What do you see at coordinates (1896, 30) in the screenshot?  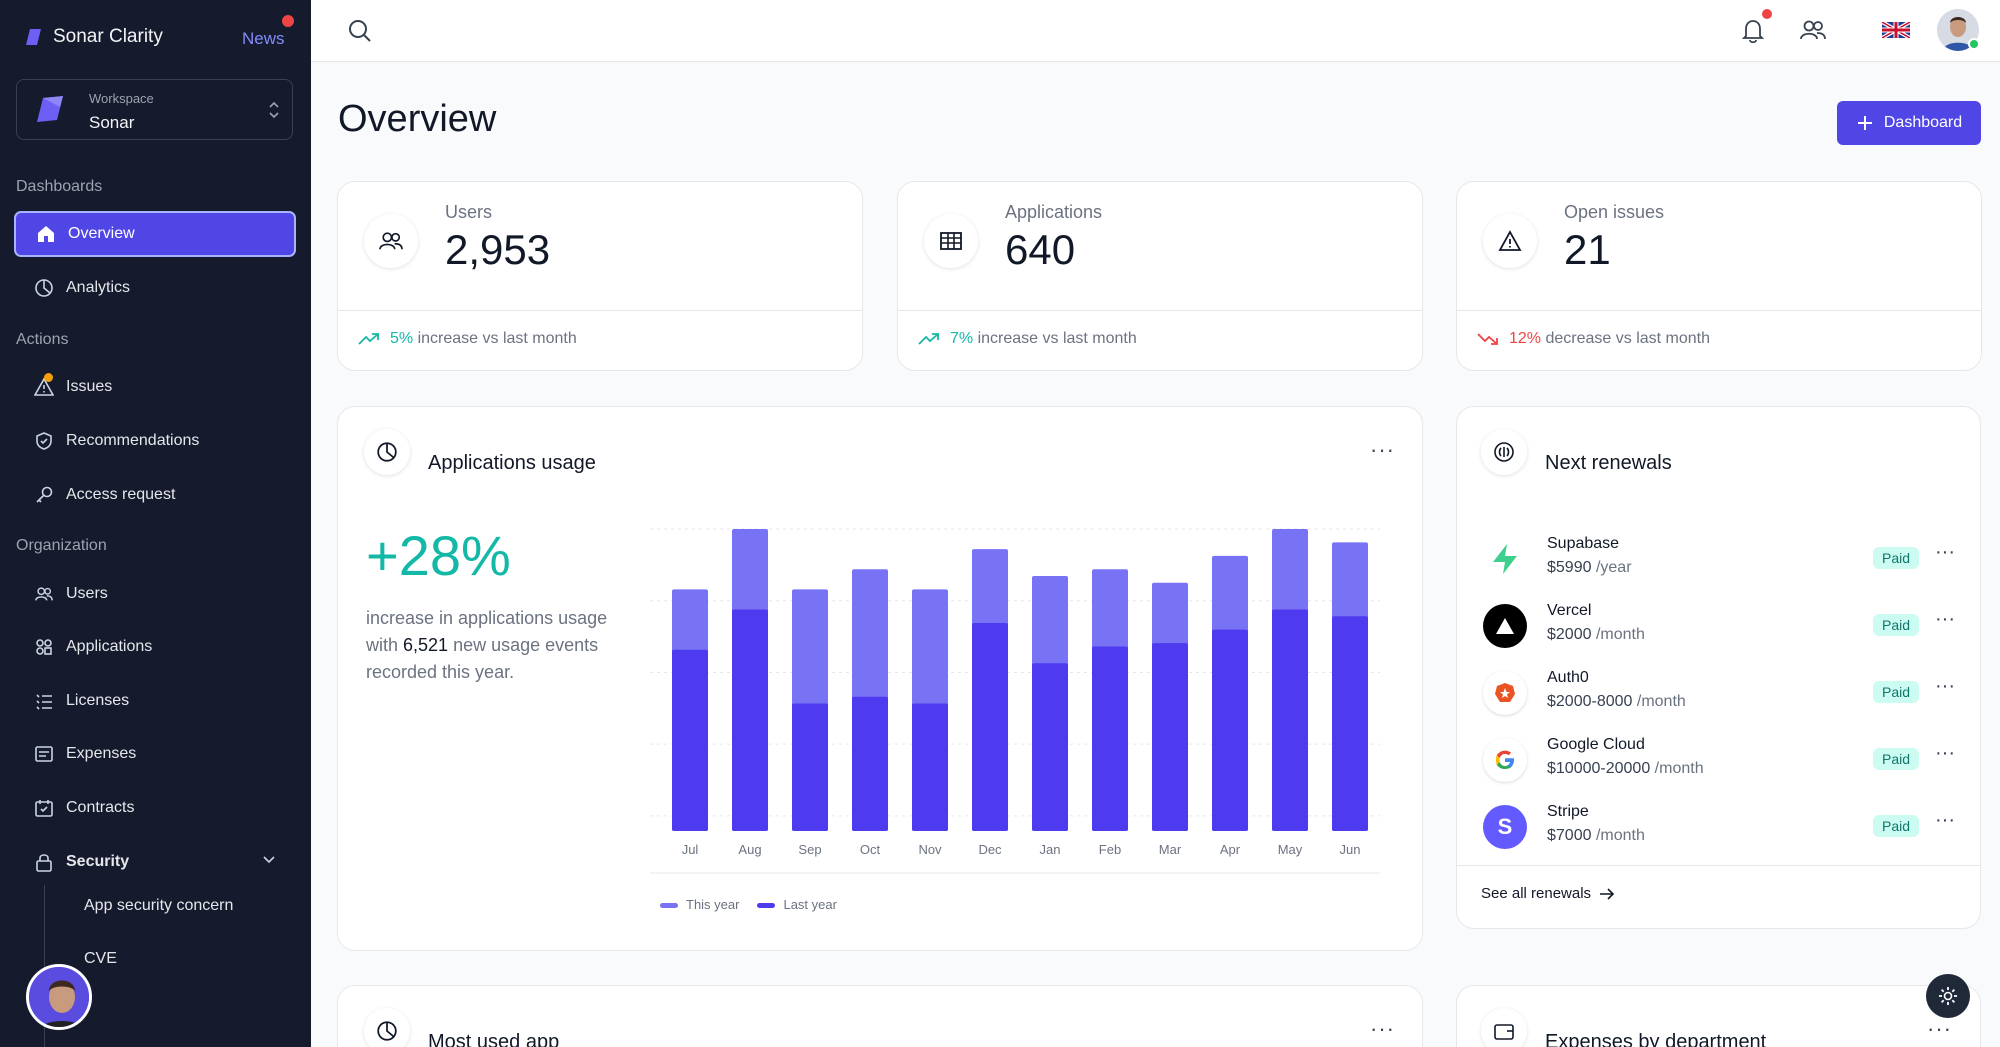 I see `uk-flag-icon` at bounding box center [1896, 30].